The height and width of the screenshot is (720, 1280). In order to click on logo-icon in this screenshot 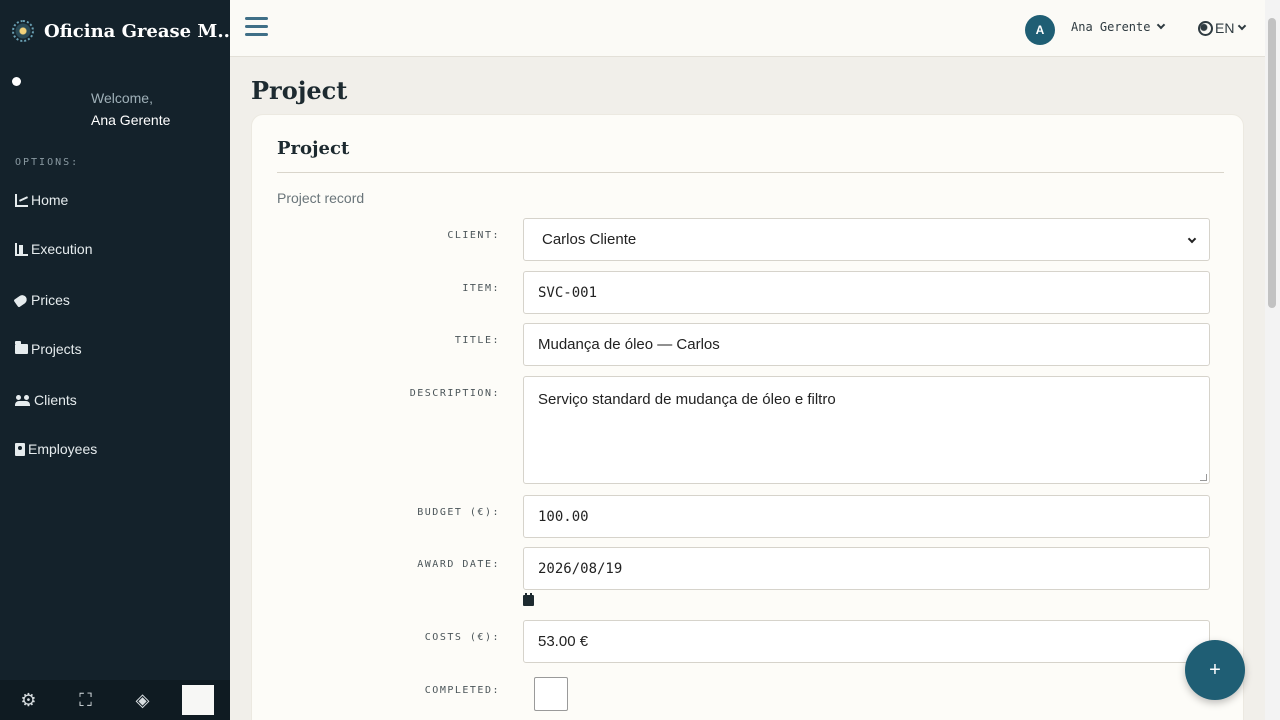, I will do `click(23, 31)`.